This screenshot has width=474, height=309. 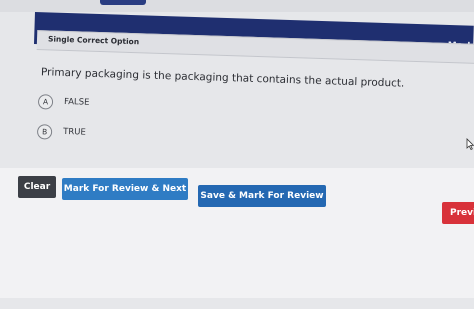 What do you see at coordinates (37, 187) in the screenshot?
I see `clear-button: Clear` at bounding box center [37, 187].